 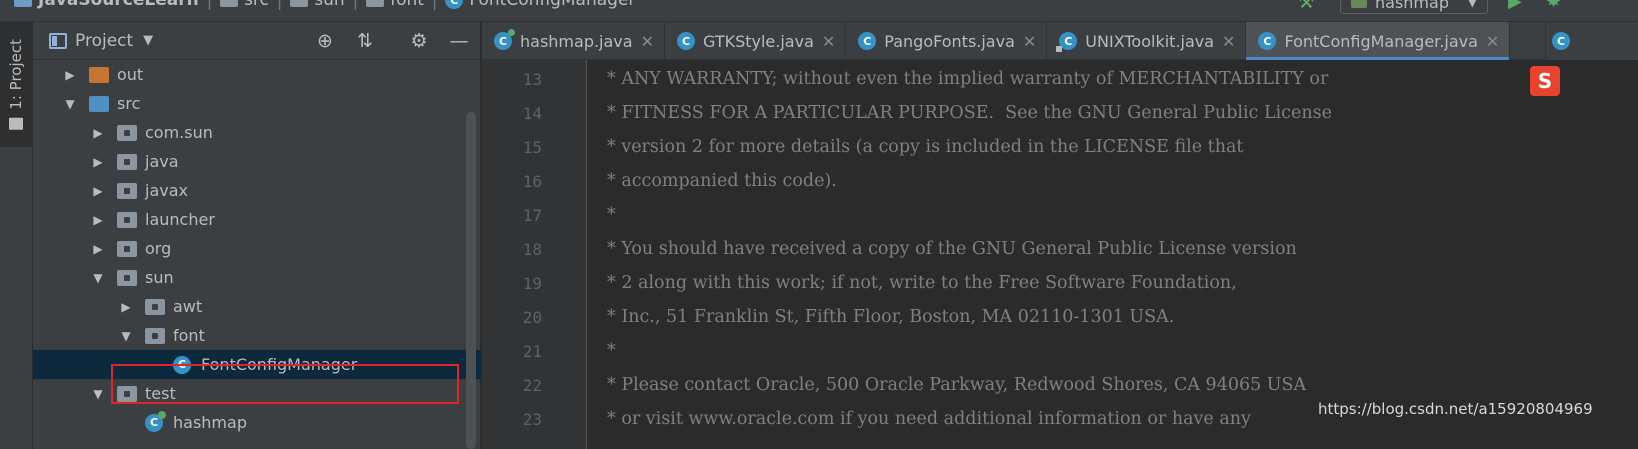 I want to click on project-tool-tab-content: 1: Project, so click(x=16, y=84).